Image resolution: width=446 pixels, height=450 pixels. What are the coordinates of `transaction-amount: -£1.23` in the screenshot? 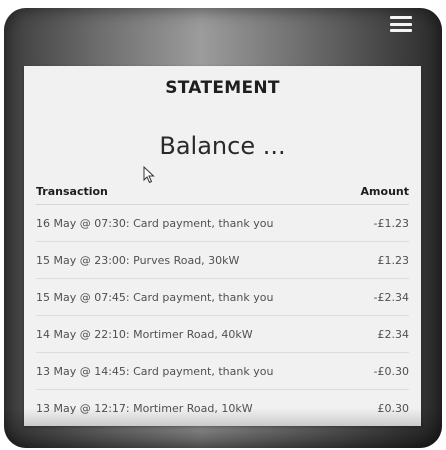 It's located at (391, 223).